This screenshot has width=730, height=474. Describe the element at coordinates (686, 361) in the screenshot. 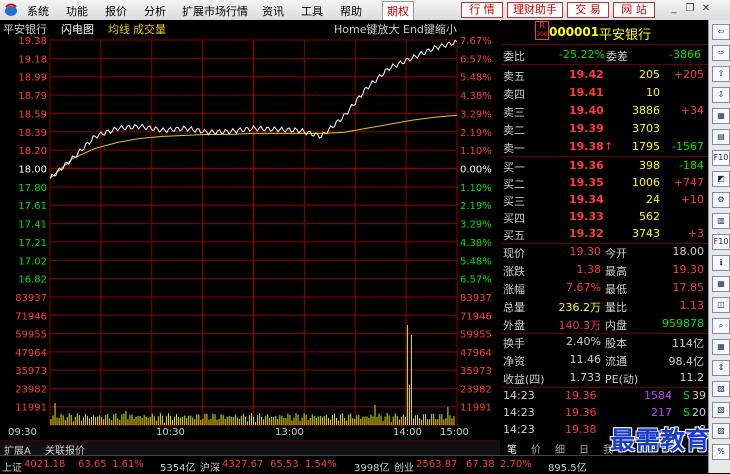

I see `stat-value: 98.4亿` at that location.